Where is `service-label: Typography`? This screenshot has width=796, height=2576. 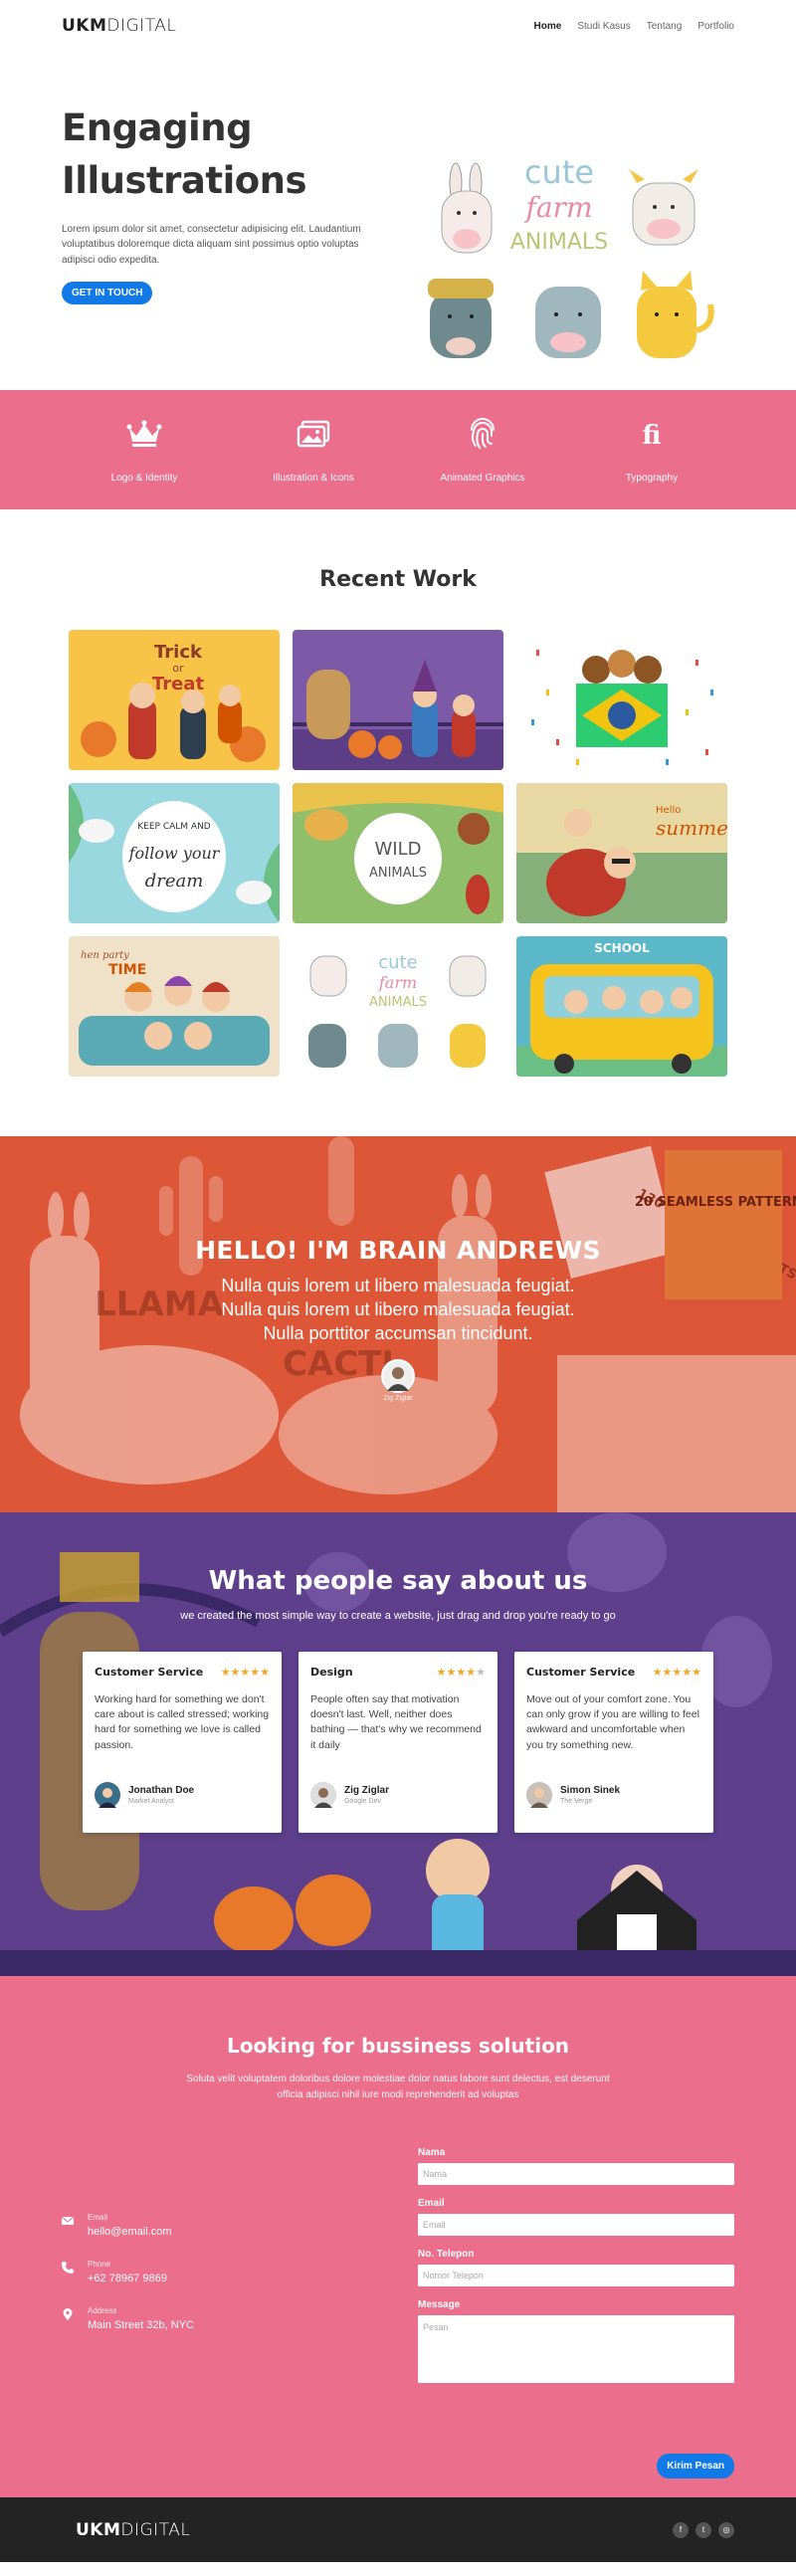 service-label: Typography is located at coordinates (652, 478).